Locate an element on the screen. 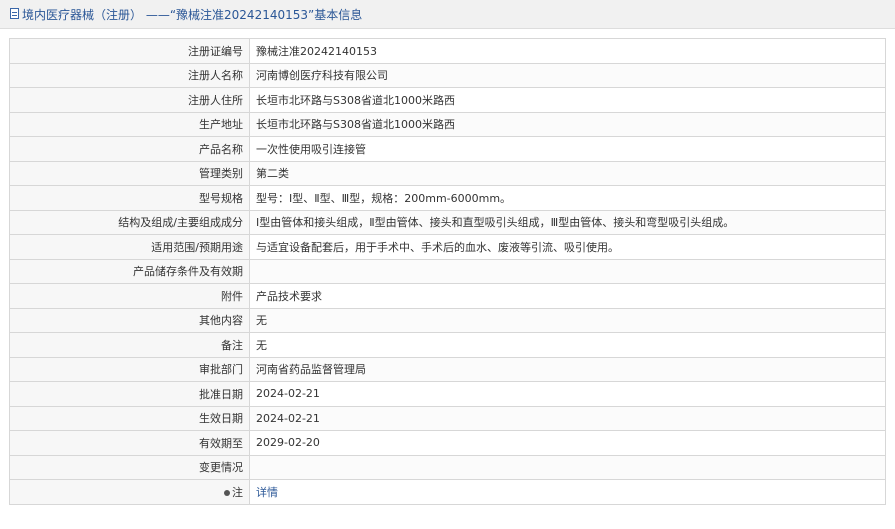 Image resolution: width=895 pixels, height=529 pixels. page-header: 境内医疗器械（注册） ——“豫械注准20242140153”基本信息 is located at coordinates (447, 14).